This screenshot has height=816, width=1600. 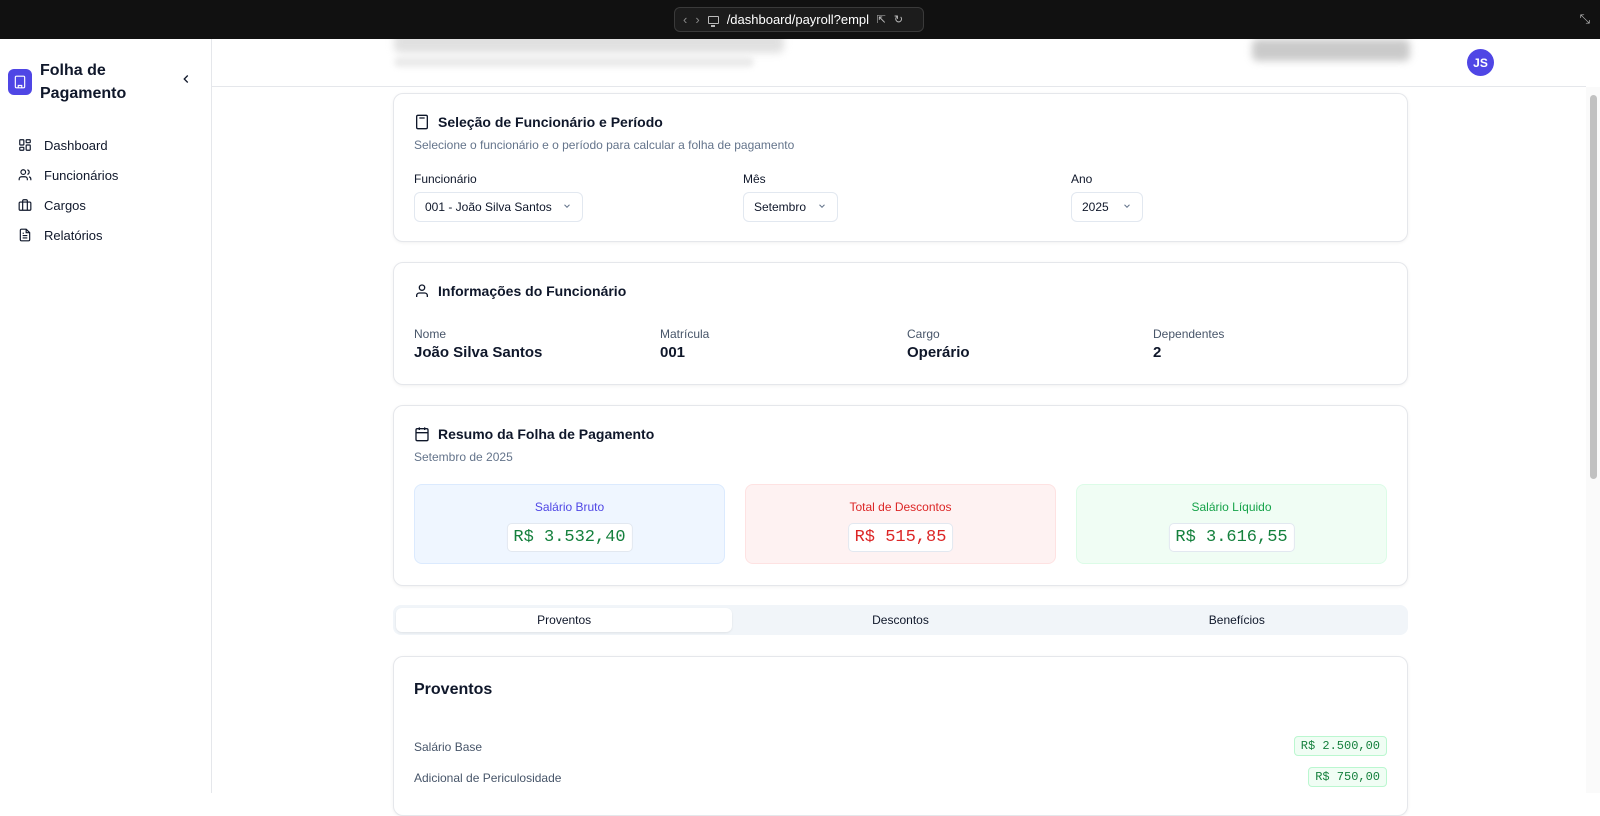 I want to click on brand: Folha de Pagamento, so click(x=84, y=82).